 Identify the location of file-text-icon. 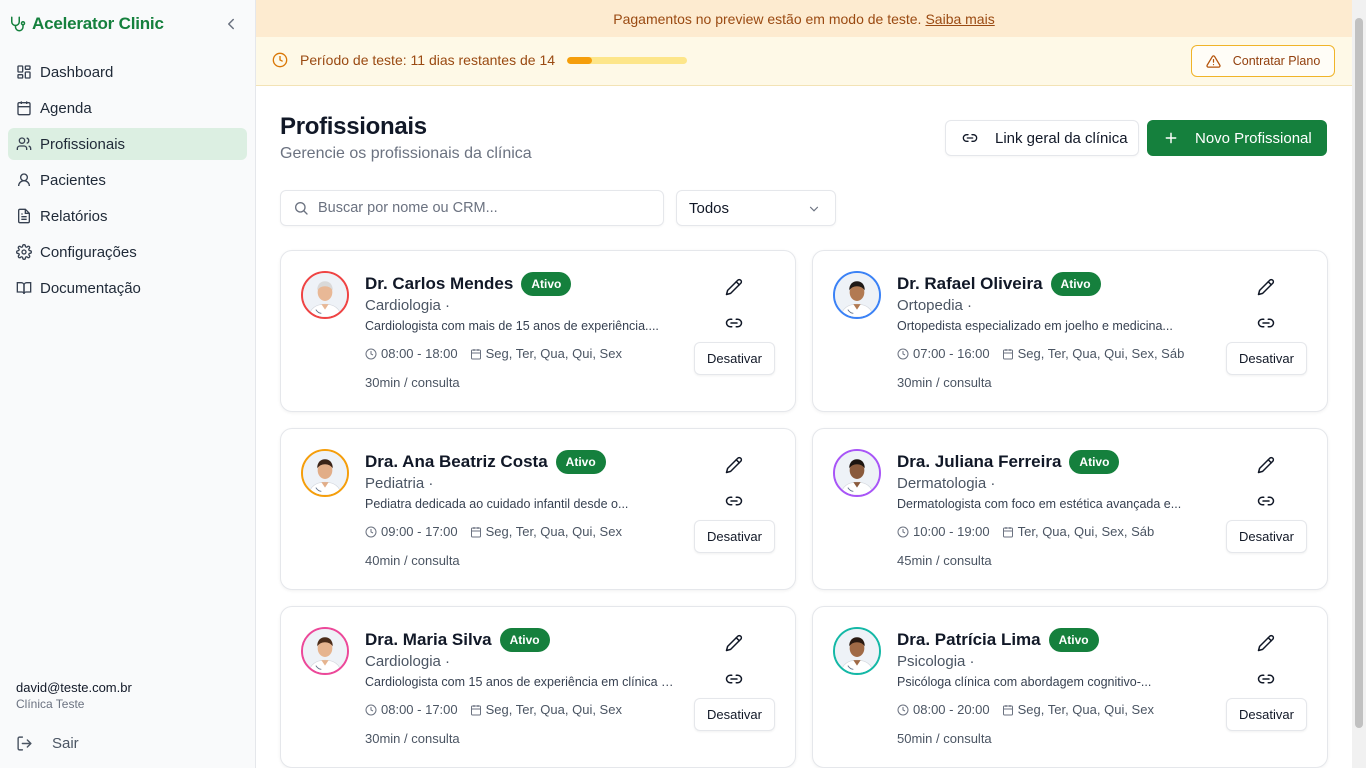
(24, 216).